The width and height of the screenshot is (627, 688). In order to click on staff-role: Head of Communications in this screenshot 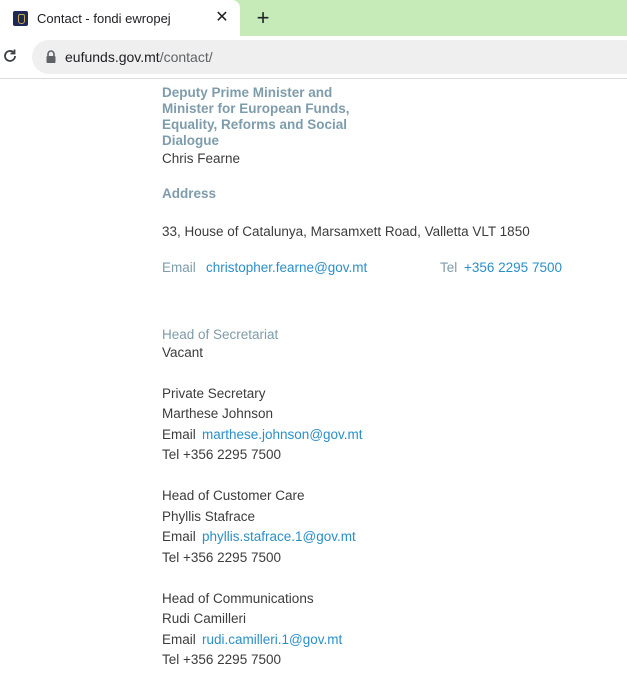, I will do `click(238, 598)`.